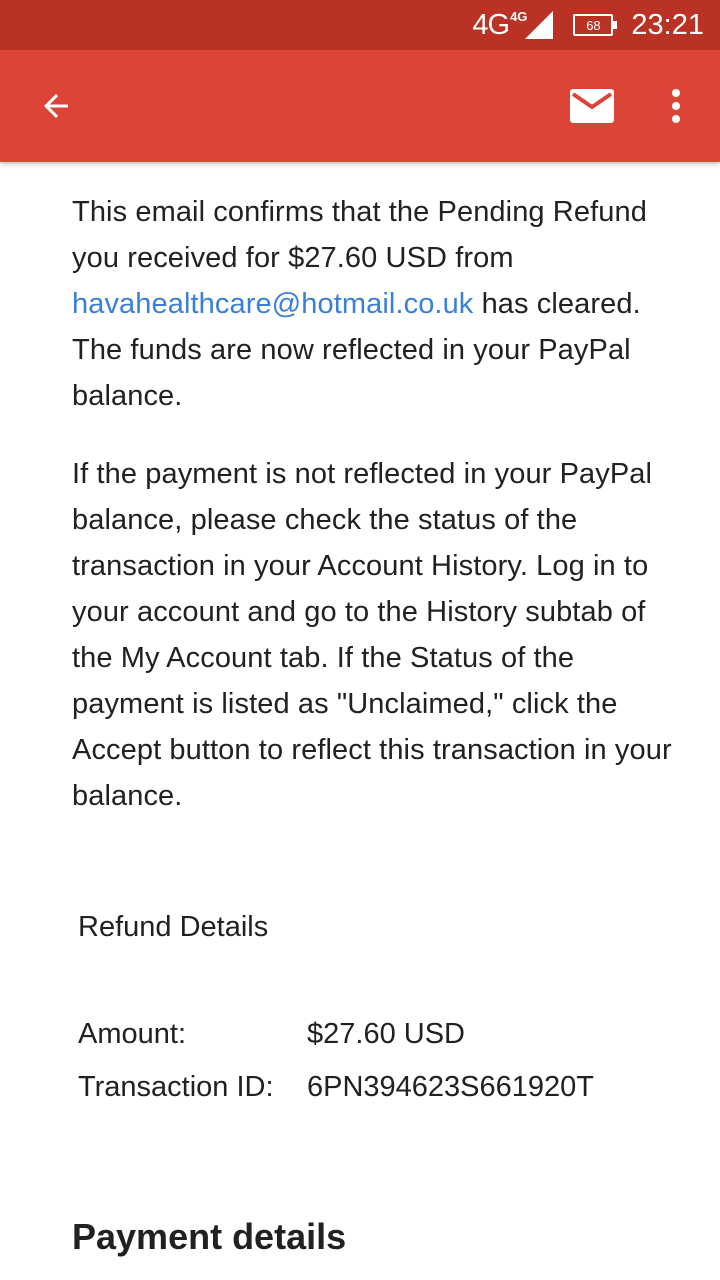 This screenshot has height=1280, width=720. I want to click on status-bar: 4G 4G 68 23:21, so click(360, 25).